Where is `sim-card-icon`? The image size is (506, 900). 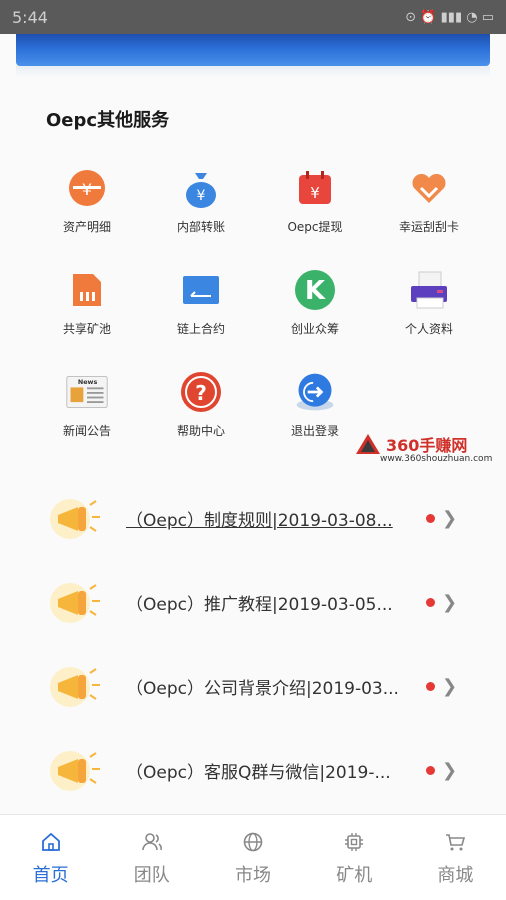 sim-card-icon is located at coordinates (87, 290).